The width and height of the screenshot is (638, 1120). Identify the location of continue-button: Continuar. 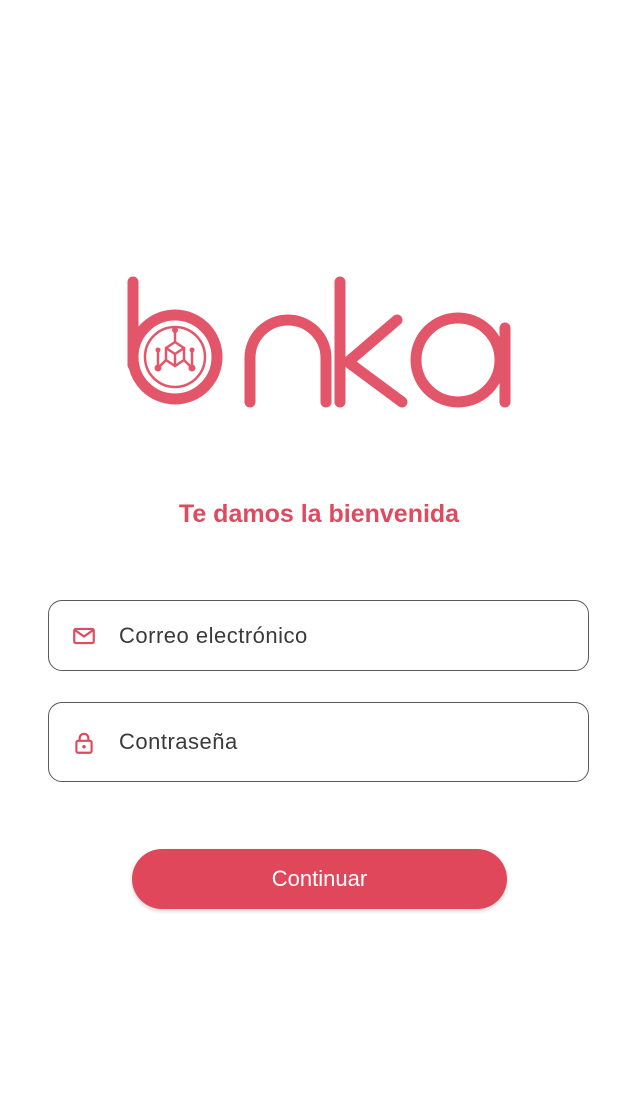
(319, 879).